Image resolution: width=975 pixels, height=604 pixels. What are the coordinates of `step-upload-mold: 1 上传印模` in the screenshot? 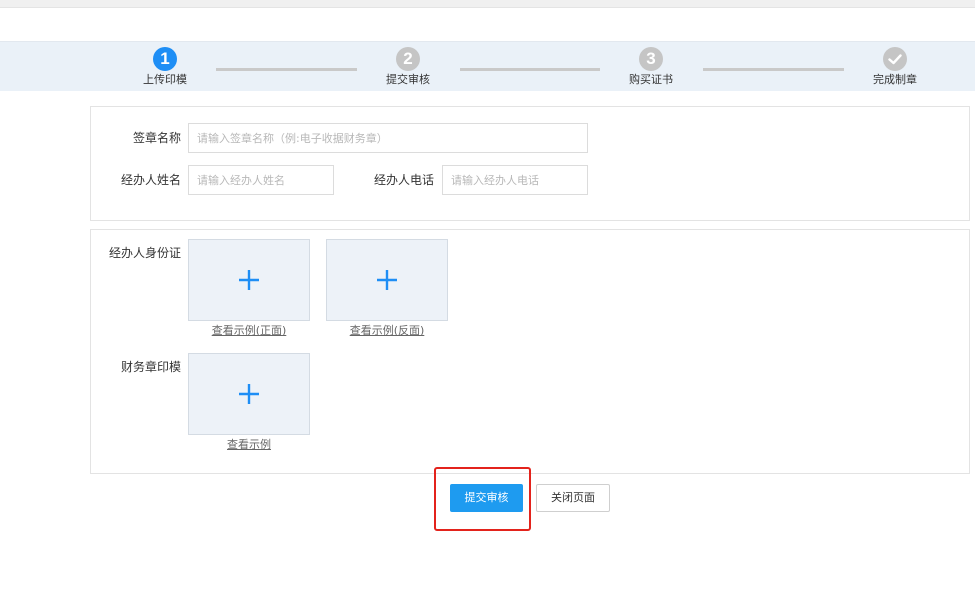 It's located at (165, 67).